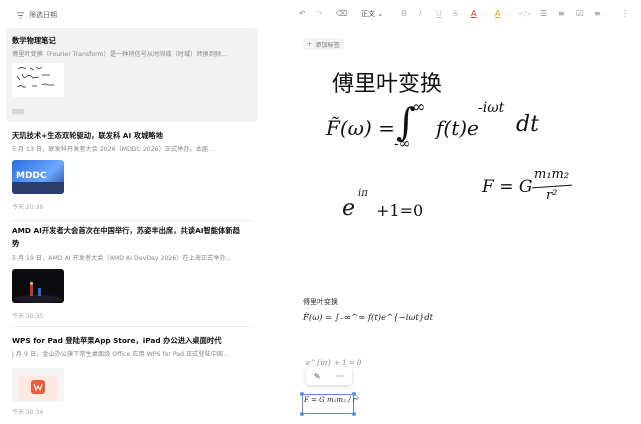 Image resolution: width=641 pixels, height=424 pixels. I want to click on numbered-list-icon: ≡, so click(561, 14).